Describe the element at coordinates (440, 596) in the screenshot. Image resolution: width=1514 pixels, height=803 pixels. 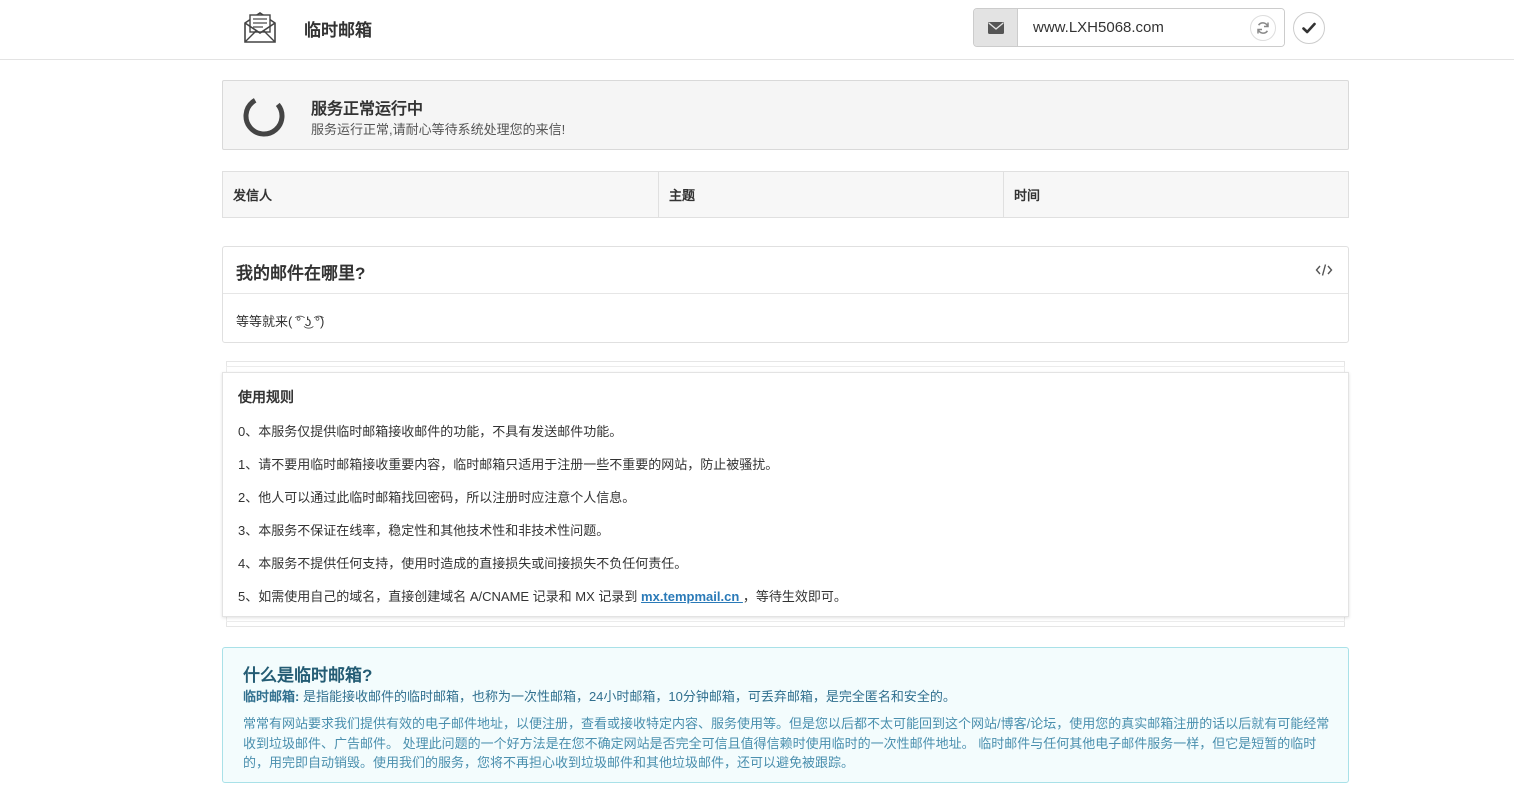
I see `rule-item-prefix: 5、如需使用自己的域名，直接创建域名 A/CNAME 记录和 MX 记录到` at that location.